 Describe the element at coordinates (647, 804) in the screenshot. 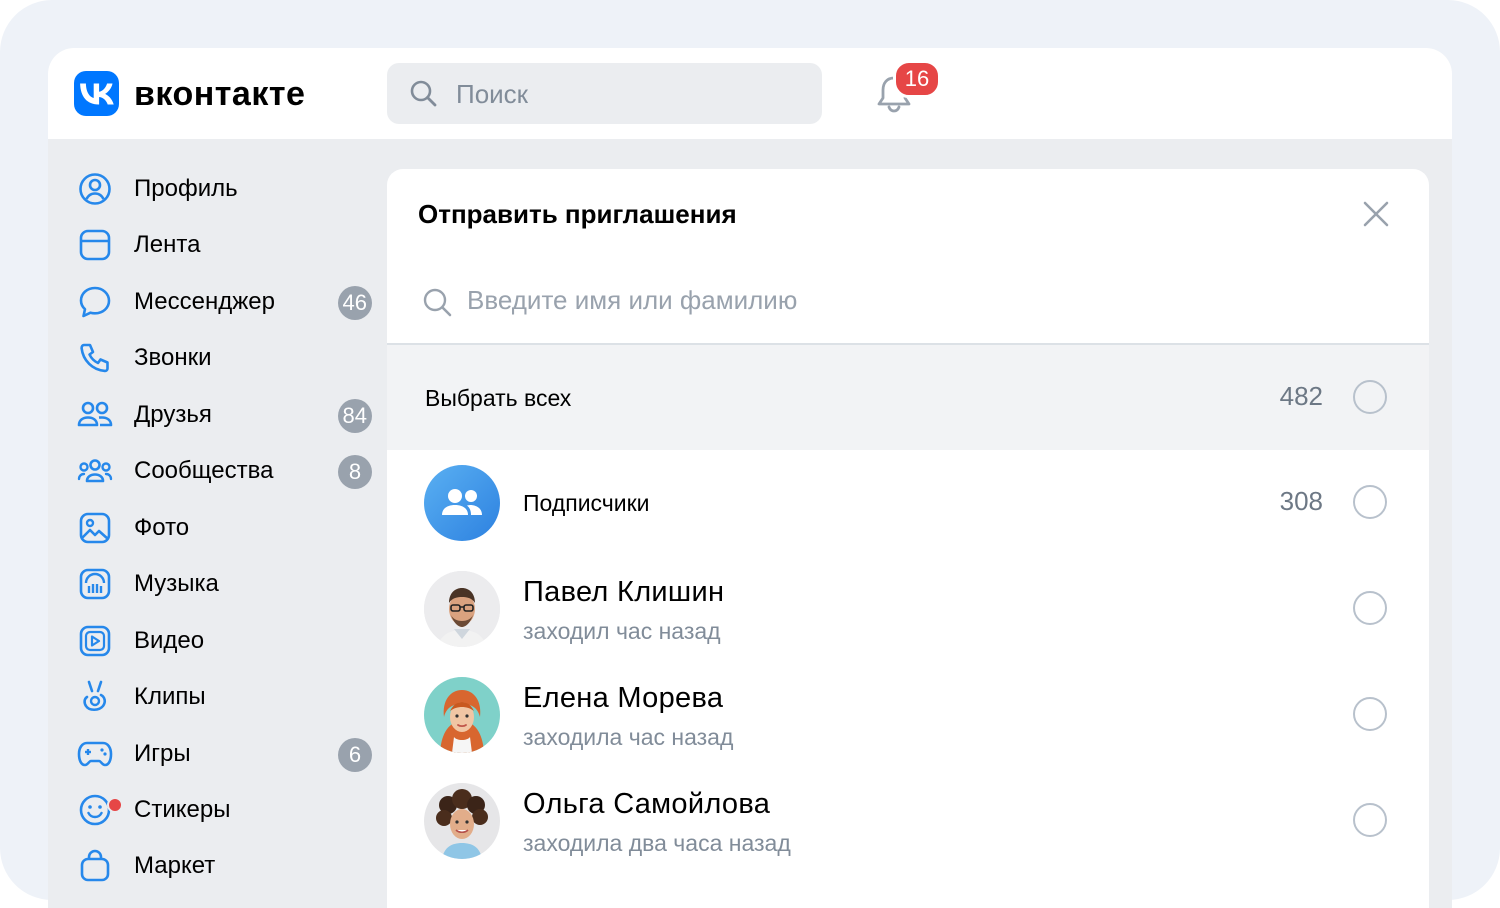

I see `friend-name: Ольга Самойлова` at that location.